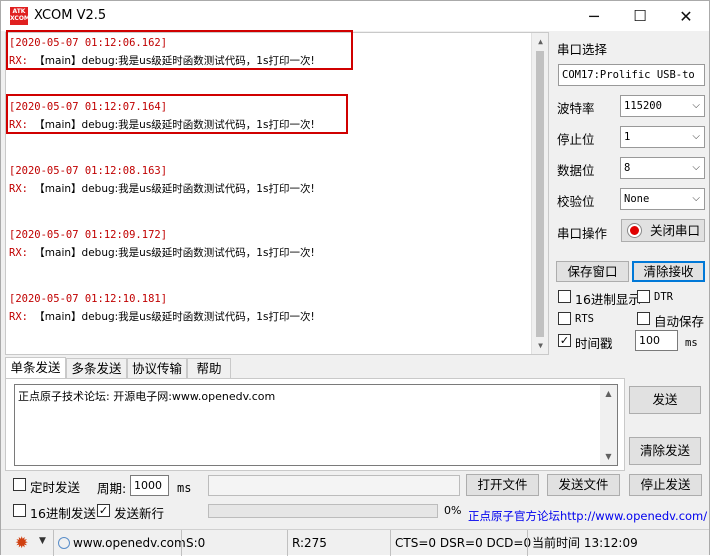 Image resolution: width=710 pixels, height=556 pixels. I want to click on status-received: R:275, so click(338, 543).